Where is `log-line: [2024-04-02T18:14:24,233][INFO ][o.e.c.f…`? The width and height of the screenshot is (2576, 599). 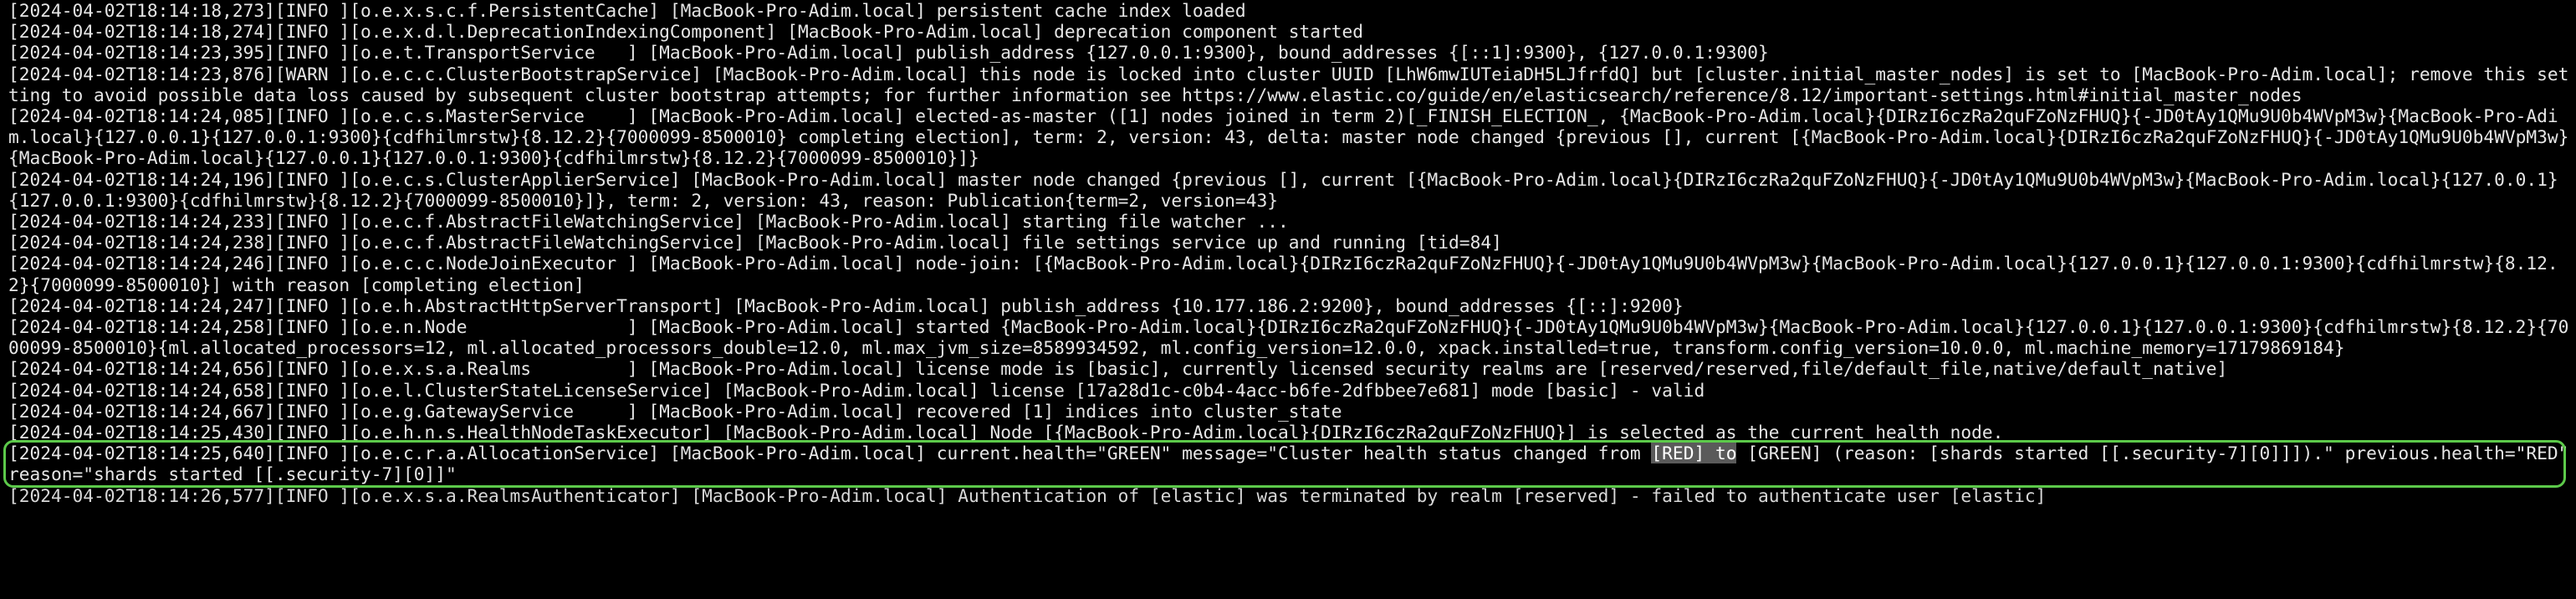 log-line: [2024-04-02T18:14:24,233][INFO ][o.e.c.f… is located at coordinates (648, 222).